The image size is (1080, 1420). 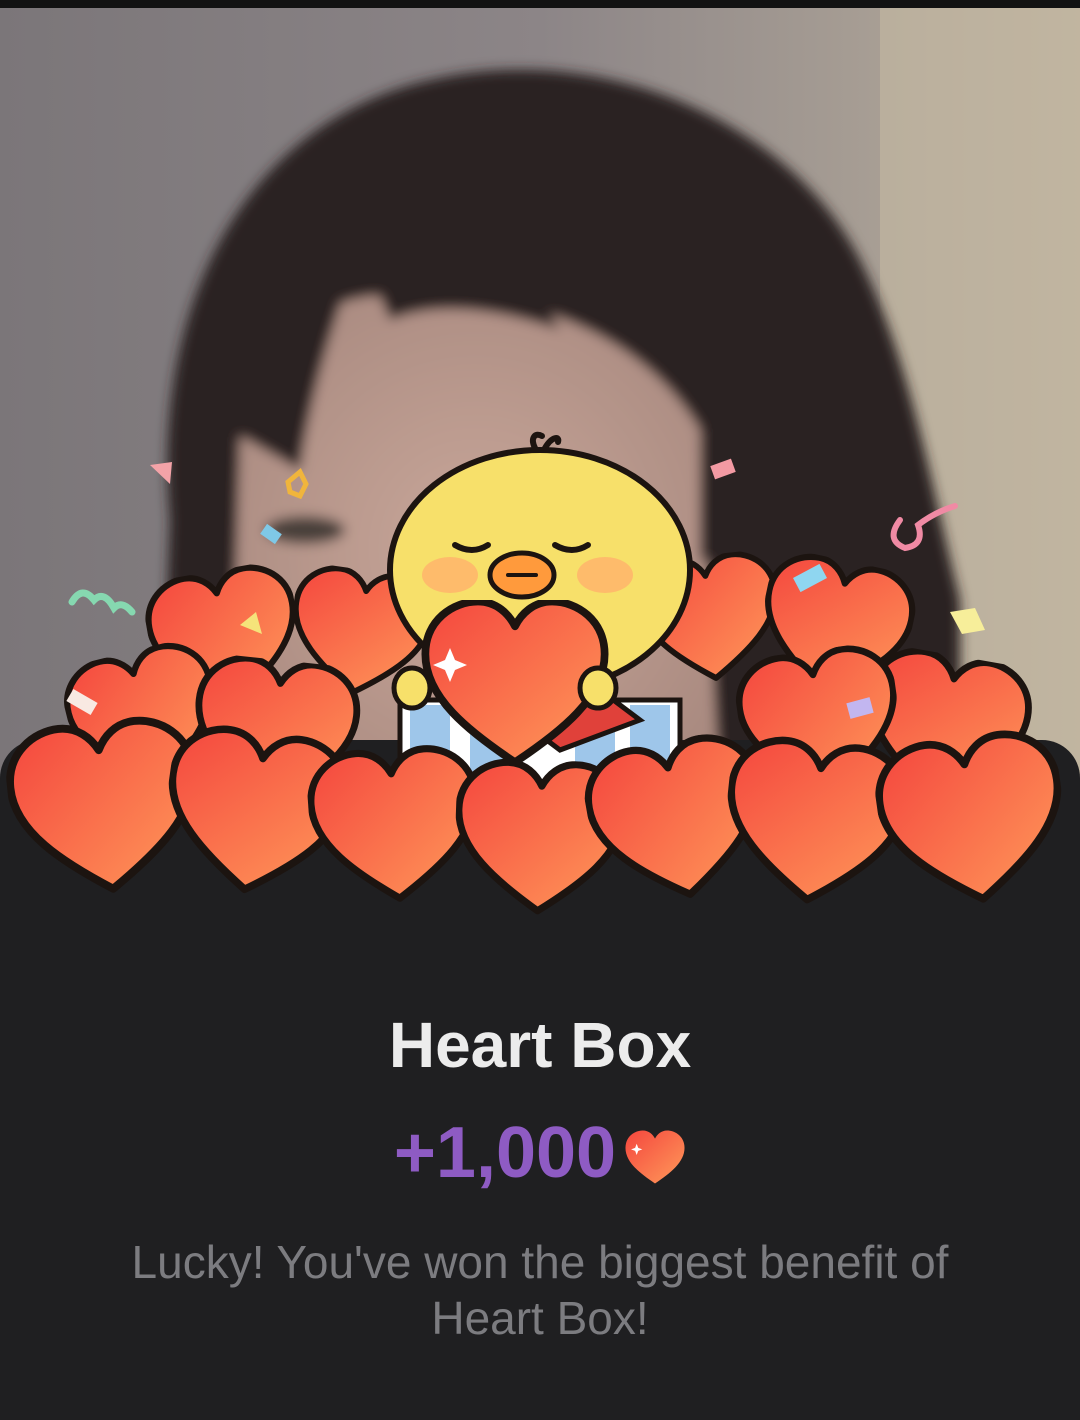 I want to click on reward-title: Heart Box, so click(x=540, y=1045).